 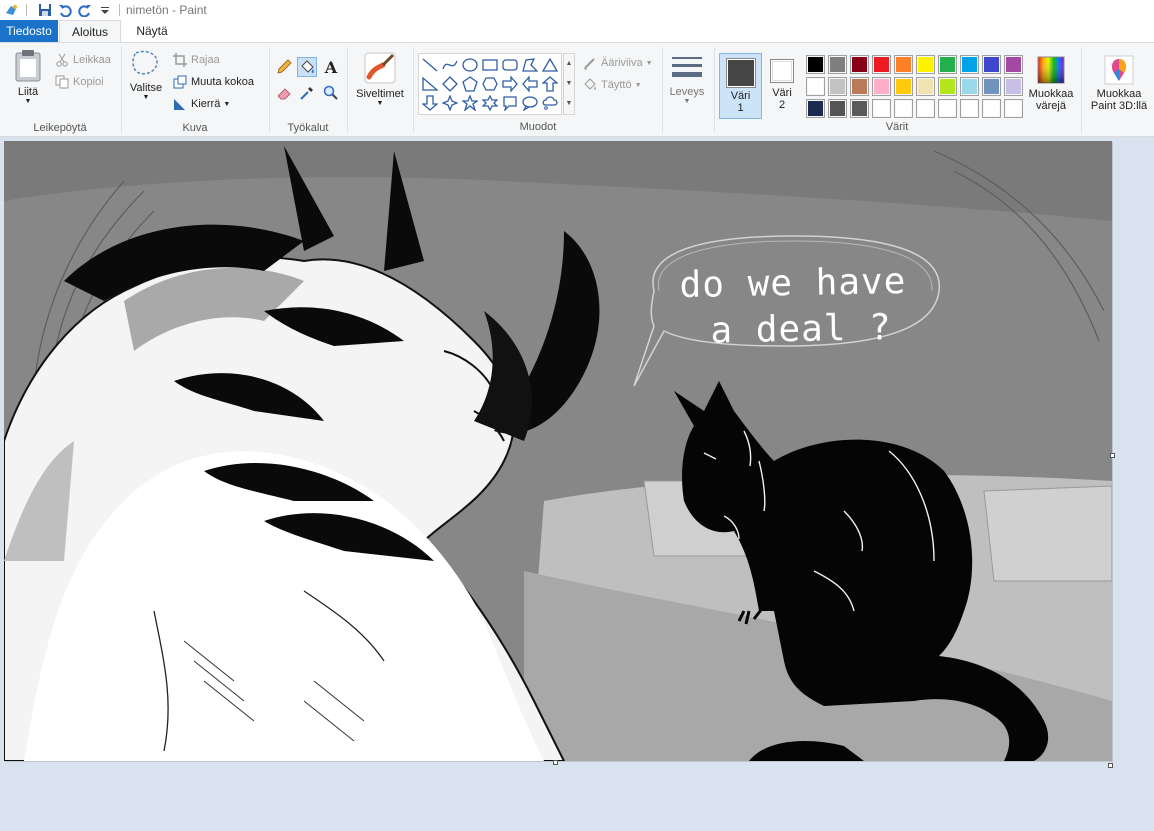 I want to click on curve-shape-icon, so click(x=450, y=65).